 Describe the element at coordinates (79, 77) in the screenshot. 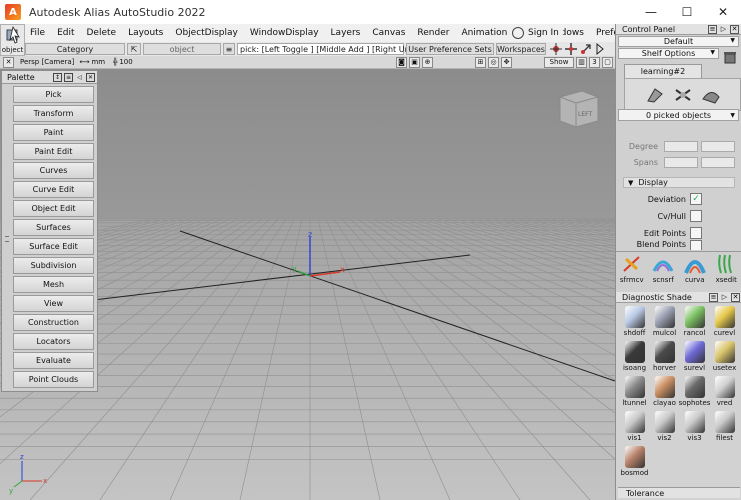

I see `palette-collapse-icon: ◁` at that location.